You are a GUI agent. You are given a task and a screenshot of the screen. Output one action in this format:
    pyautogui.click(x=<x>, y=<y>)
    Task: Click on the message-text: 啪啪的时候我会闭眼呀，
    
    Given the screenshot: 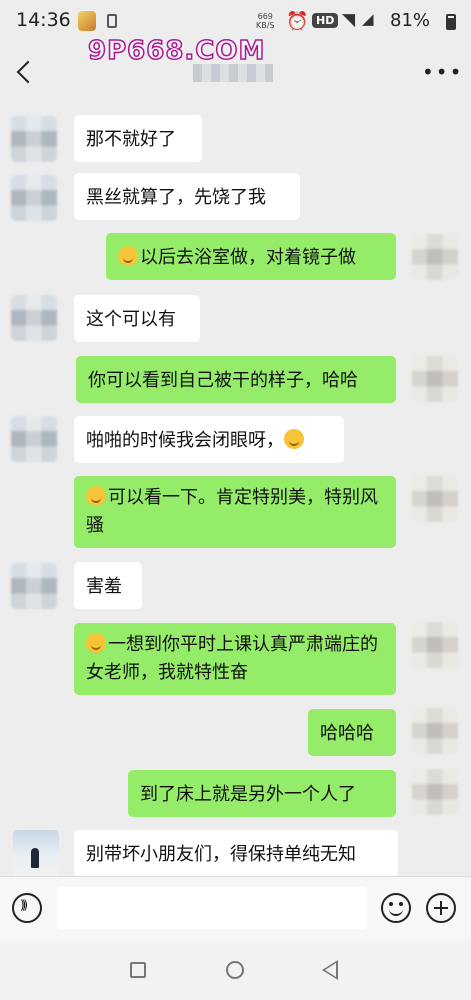 What is the action you would take?
    pyautogui.click(x=185, y=440)
    